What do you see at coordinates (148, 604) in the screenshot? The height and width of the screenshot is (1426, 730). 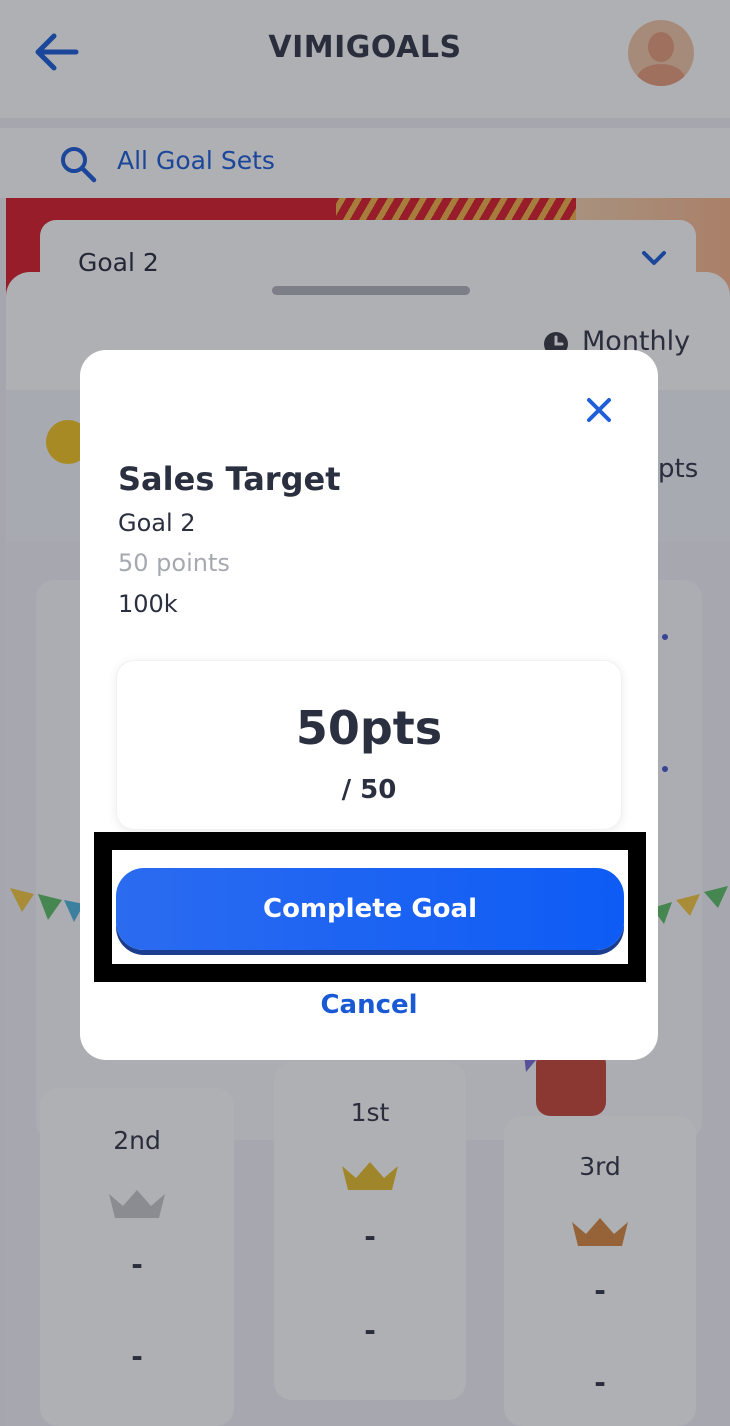 I see `goal-target: 100k` at bounding box center [148, 604].